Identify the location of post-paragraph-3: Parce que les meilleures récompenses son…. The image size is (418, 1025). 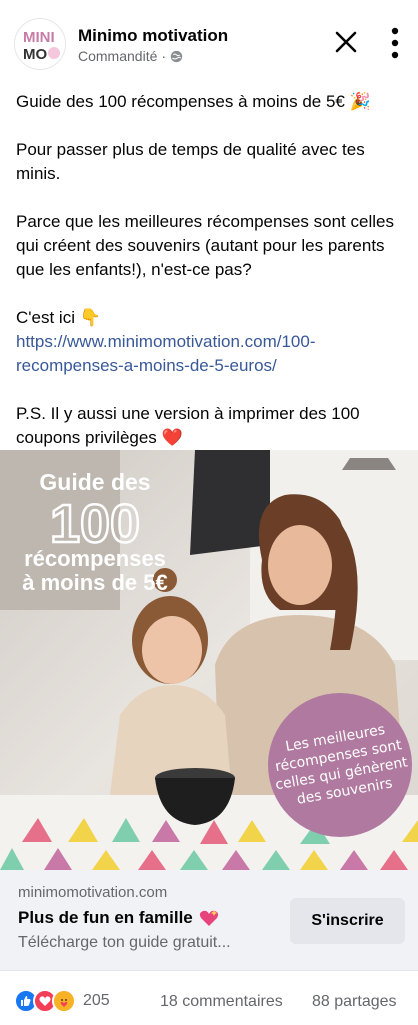
(205, 245).